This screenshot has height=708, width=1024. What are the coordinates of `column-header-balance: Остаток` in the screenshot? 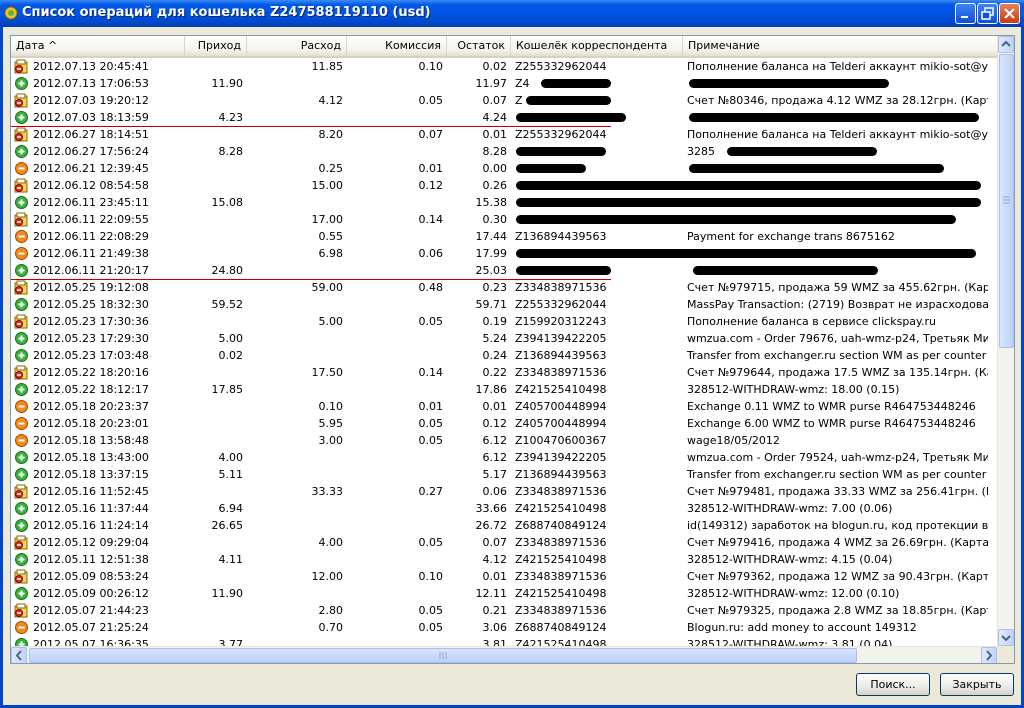 It's located at (479, 46).